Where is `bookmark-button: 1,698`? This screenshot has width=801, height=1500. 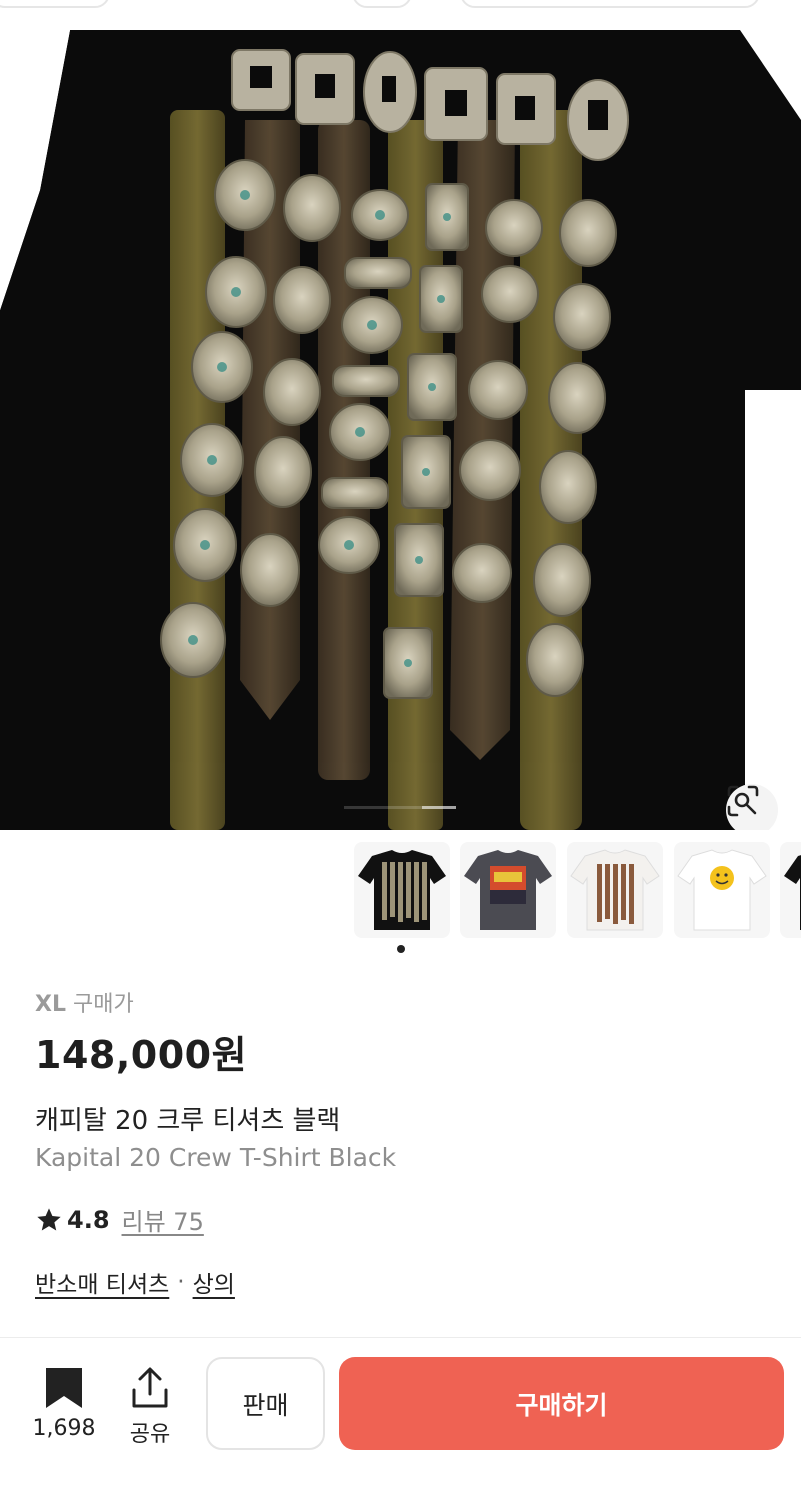
bookmark-button: 1,698 is located at coordinates (64, 1403).